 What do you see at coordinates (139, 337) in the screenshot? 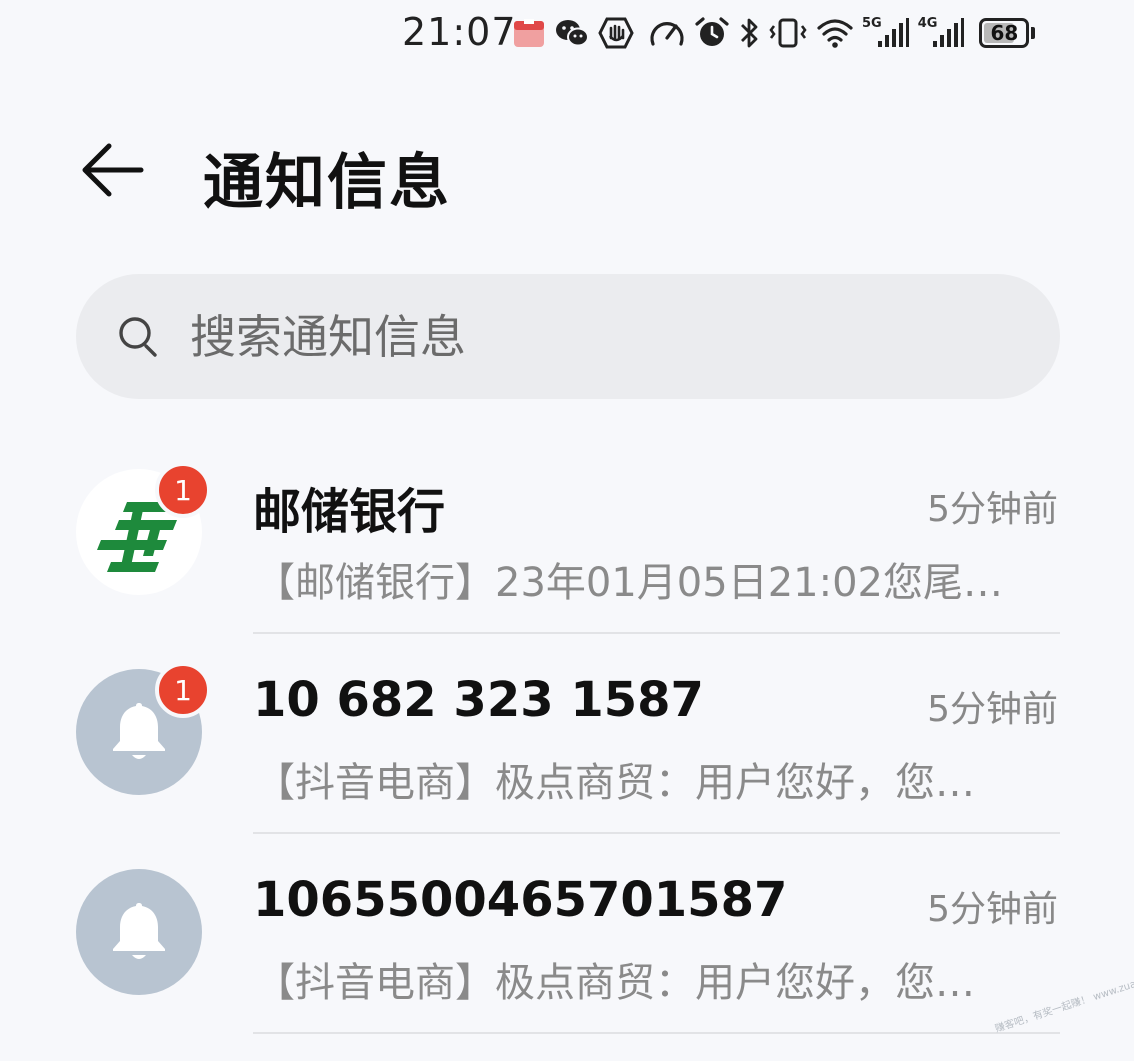
I see `search-icon` at bounding box center [139, 337].